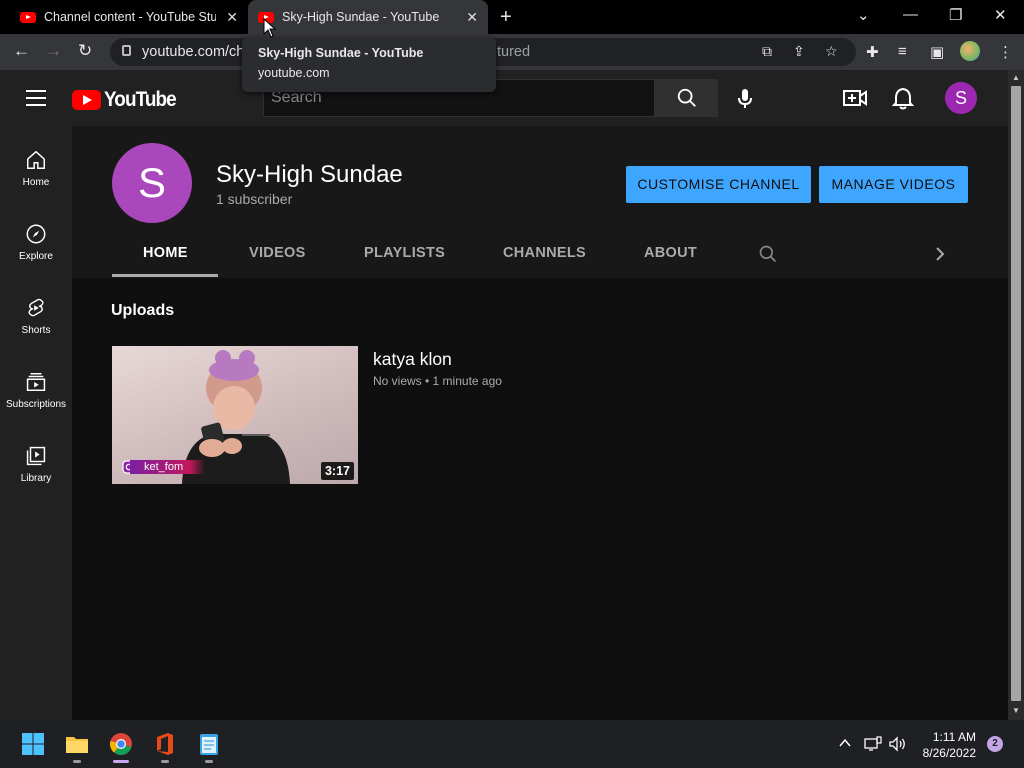  I want to click on url-text: youtube.com/ch, so click(193, 52).